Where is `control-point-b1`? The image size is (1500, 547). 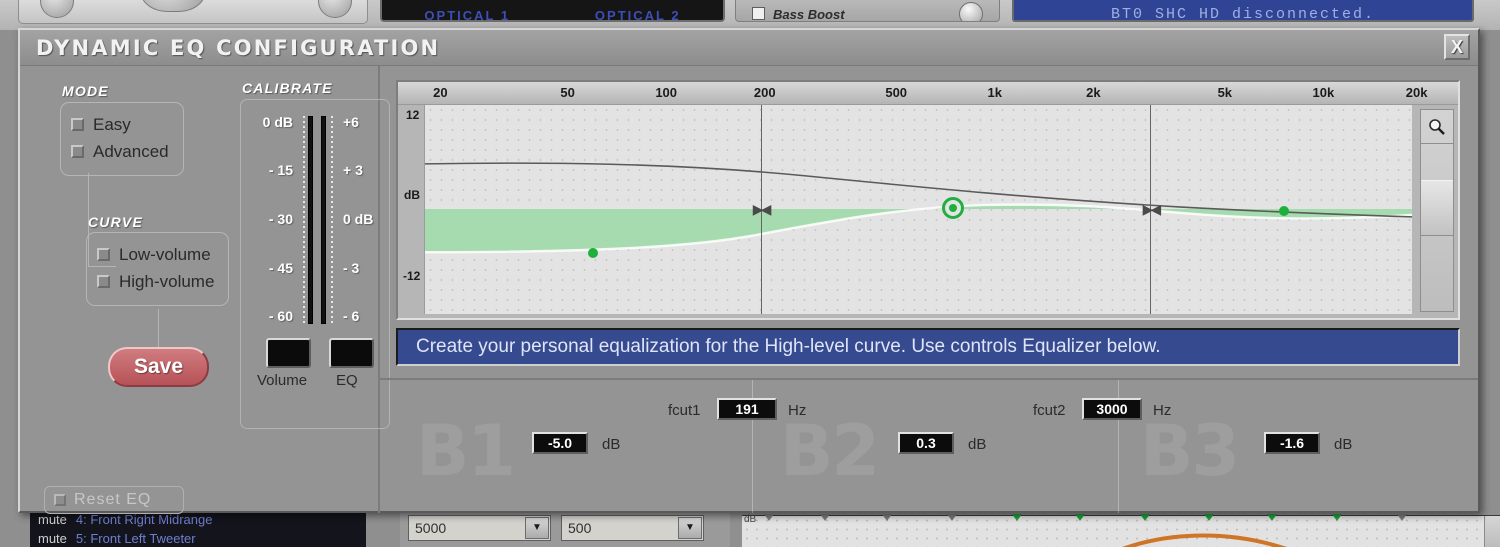
control-point-b1 is located at coordinates (592, 253).